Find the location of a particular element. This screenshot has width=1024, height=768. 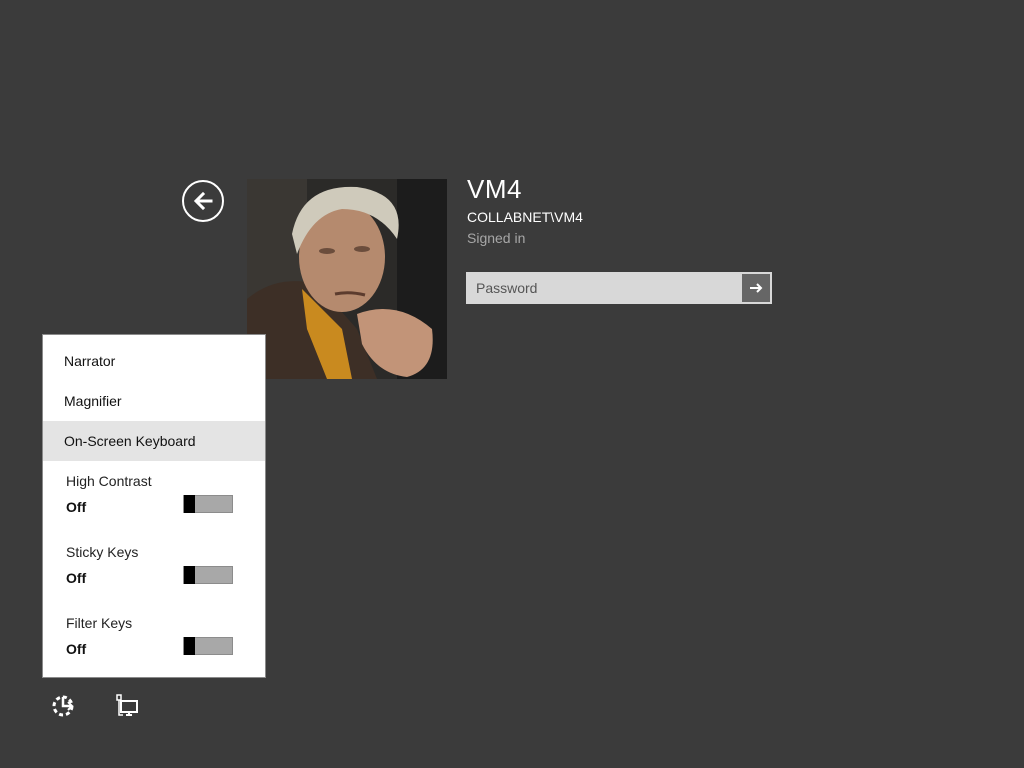

user-status: Signed in is located at coordinates (496, 238).